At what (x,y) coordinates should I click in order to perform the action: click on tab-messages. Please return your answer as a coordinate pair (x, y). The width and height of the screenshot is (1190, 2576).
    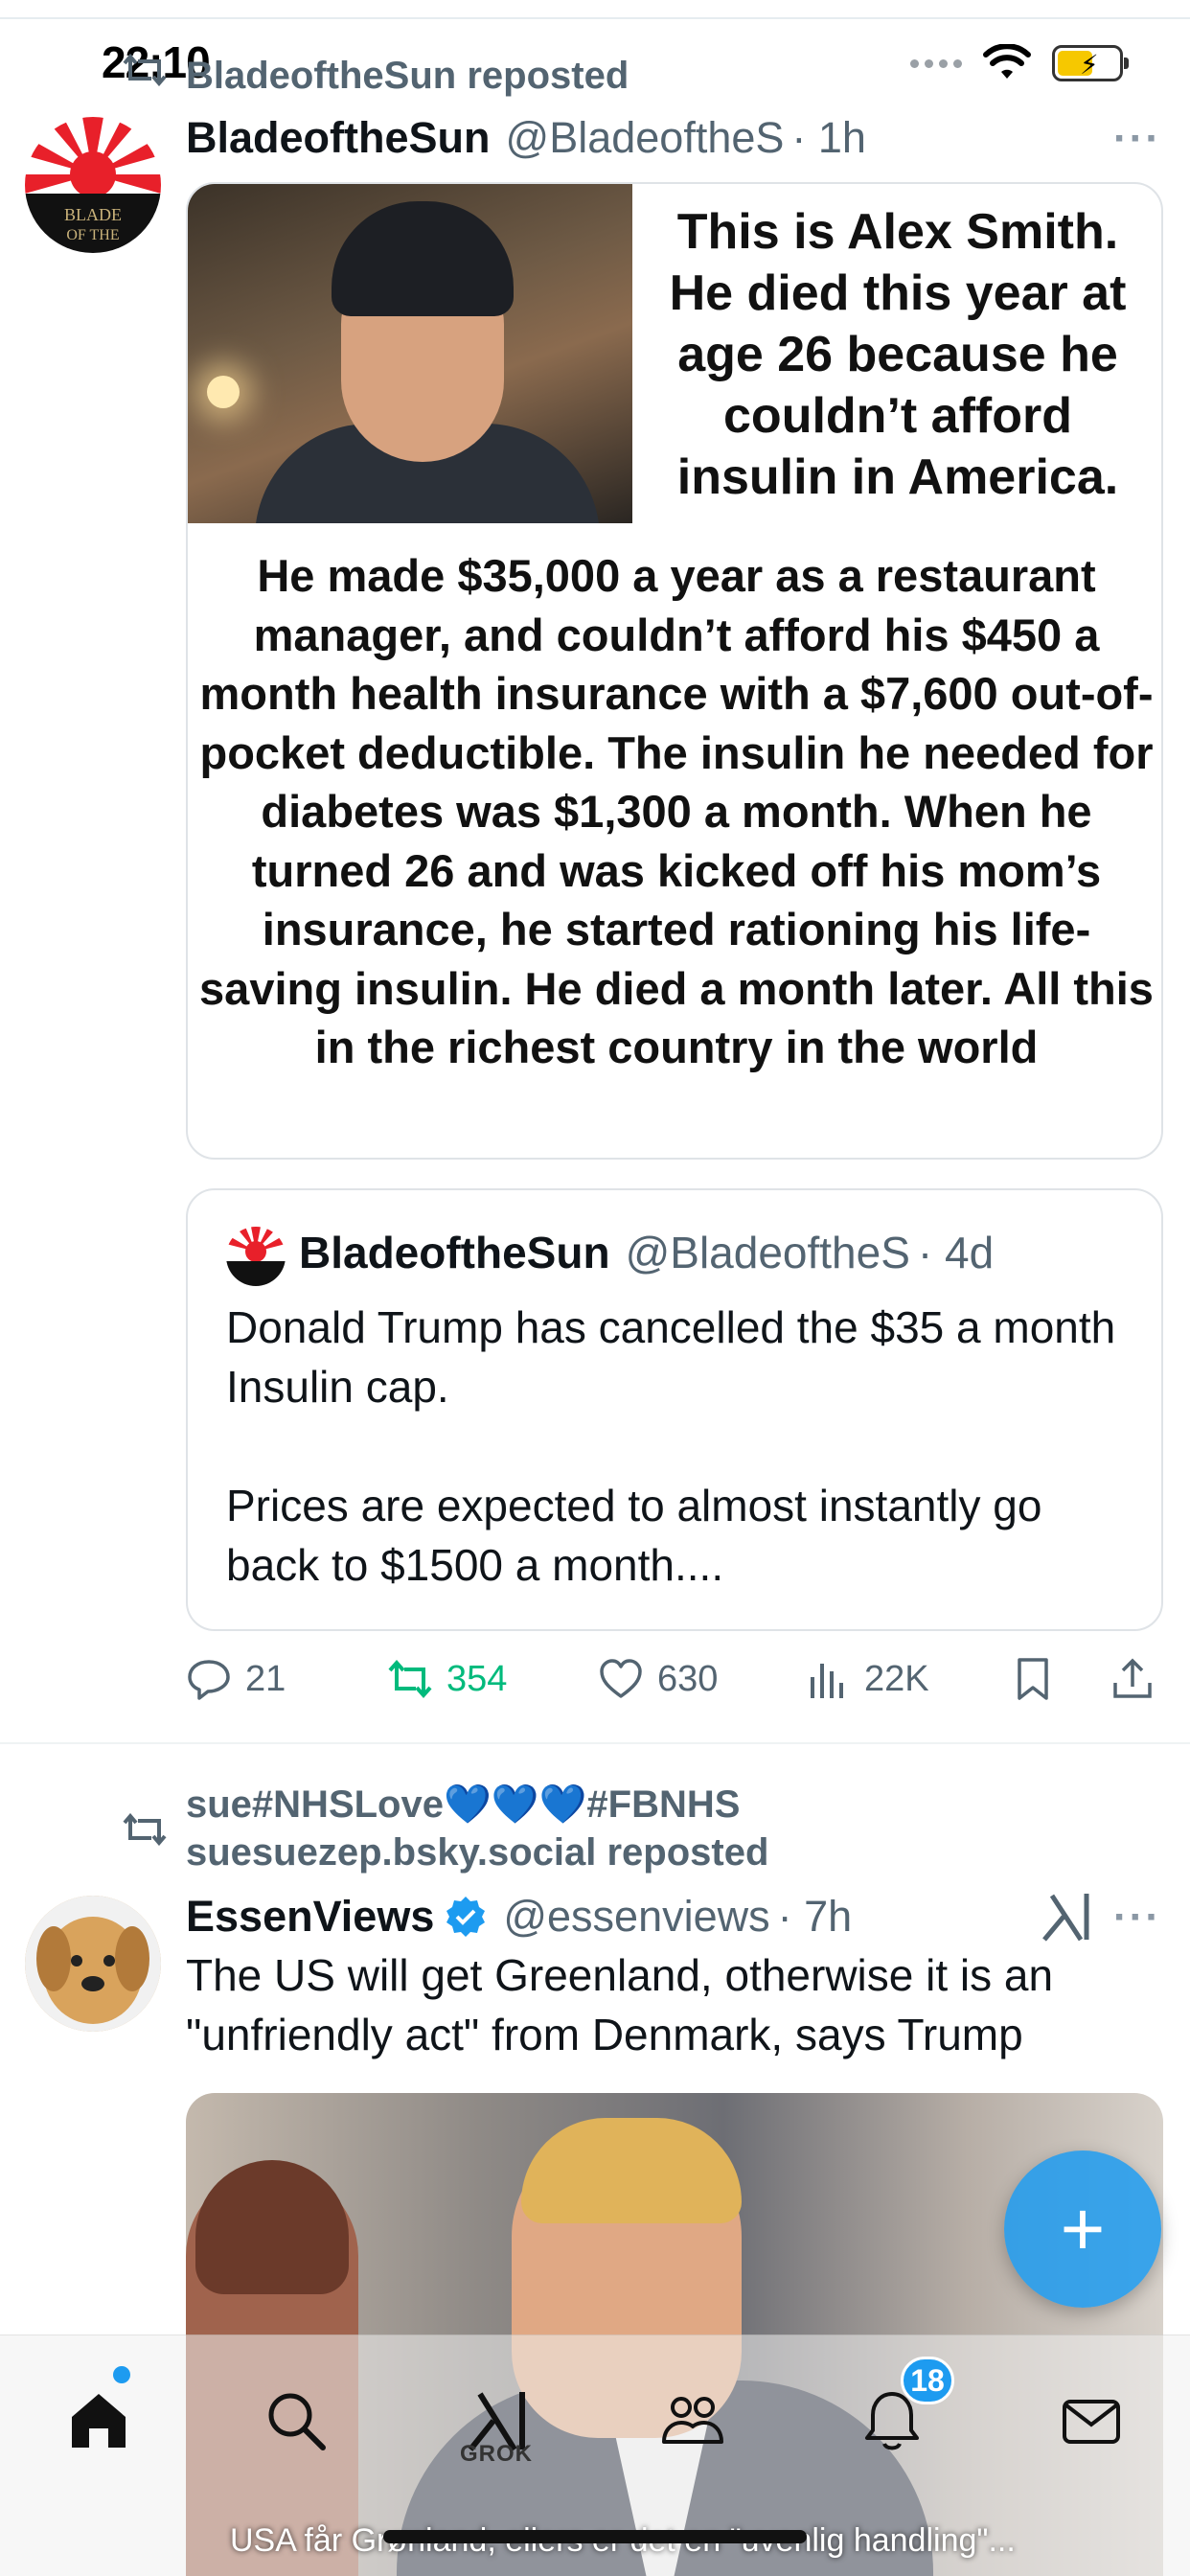
    Looking at the image, I should click on (1091, 2421).